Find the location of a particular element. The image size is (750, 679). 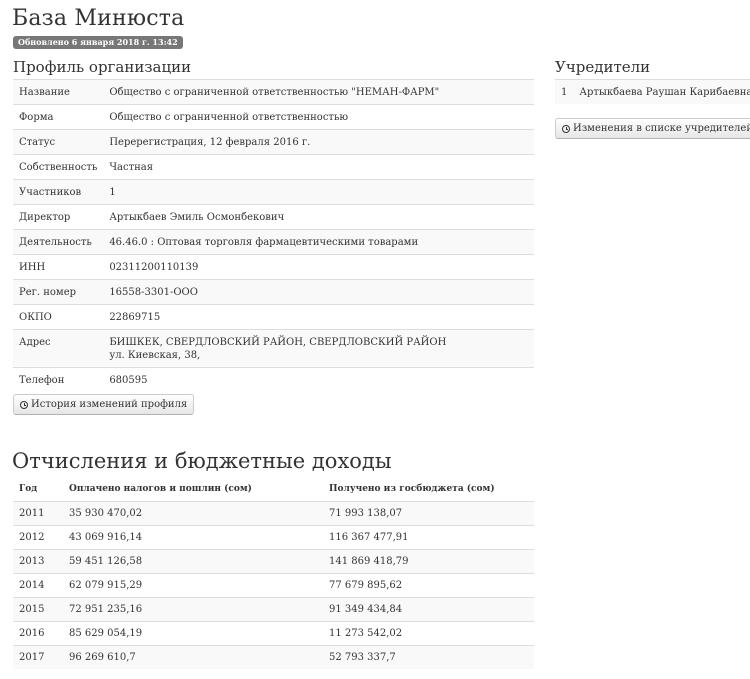

address-line-2: ул. Киевская, 38, is located at coordinates (155, 355).